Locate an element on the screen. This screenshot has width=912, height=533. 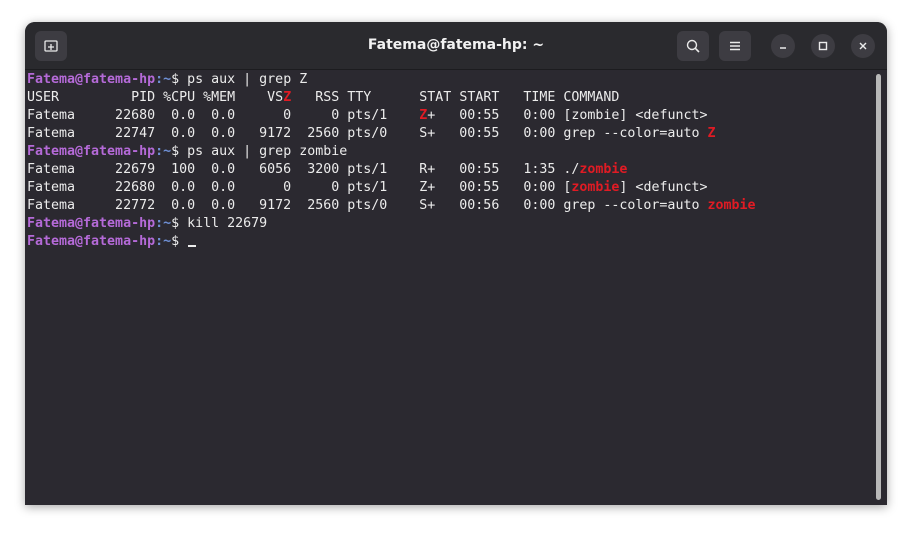
terminal-prompt-line: Fatema@fatema-hp:~$ is located at coordinates (451, 242).